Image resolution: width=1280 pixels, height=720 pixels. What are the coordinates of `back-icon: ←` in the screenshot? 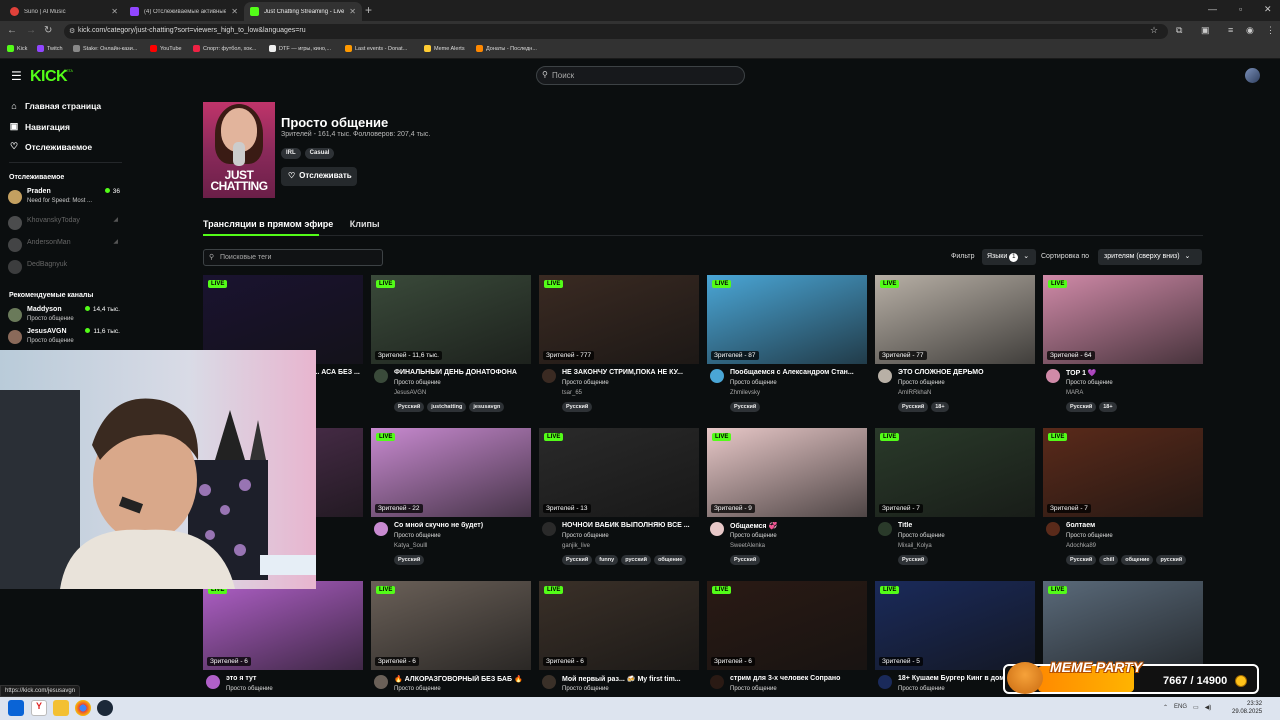 It's located at (12, 30).